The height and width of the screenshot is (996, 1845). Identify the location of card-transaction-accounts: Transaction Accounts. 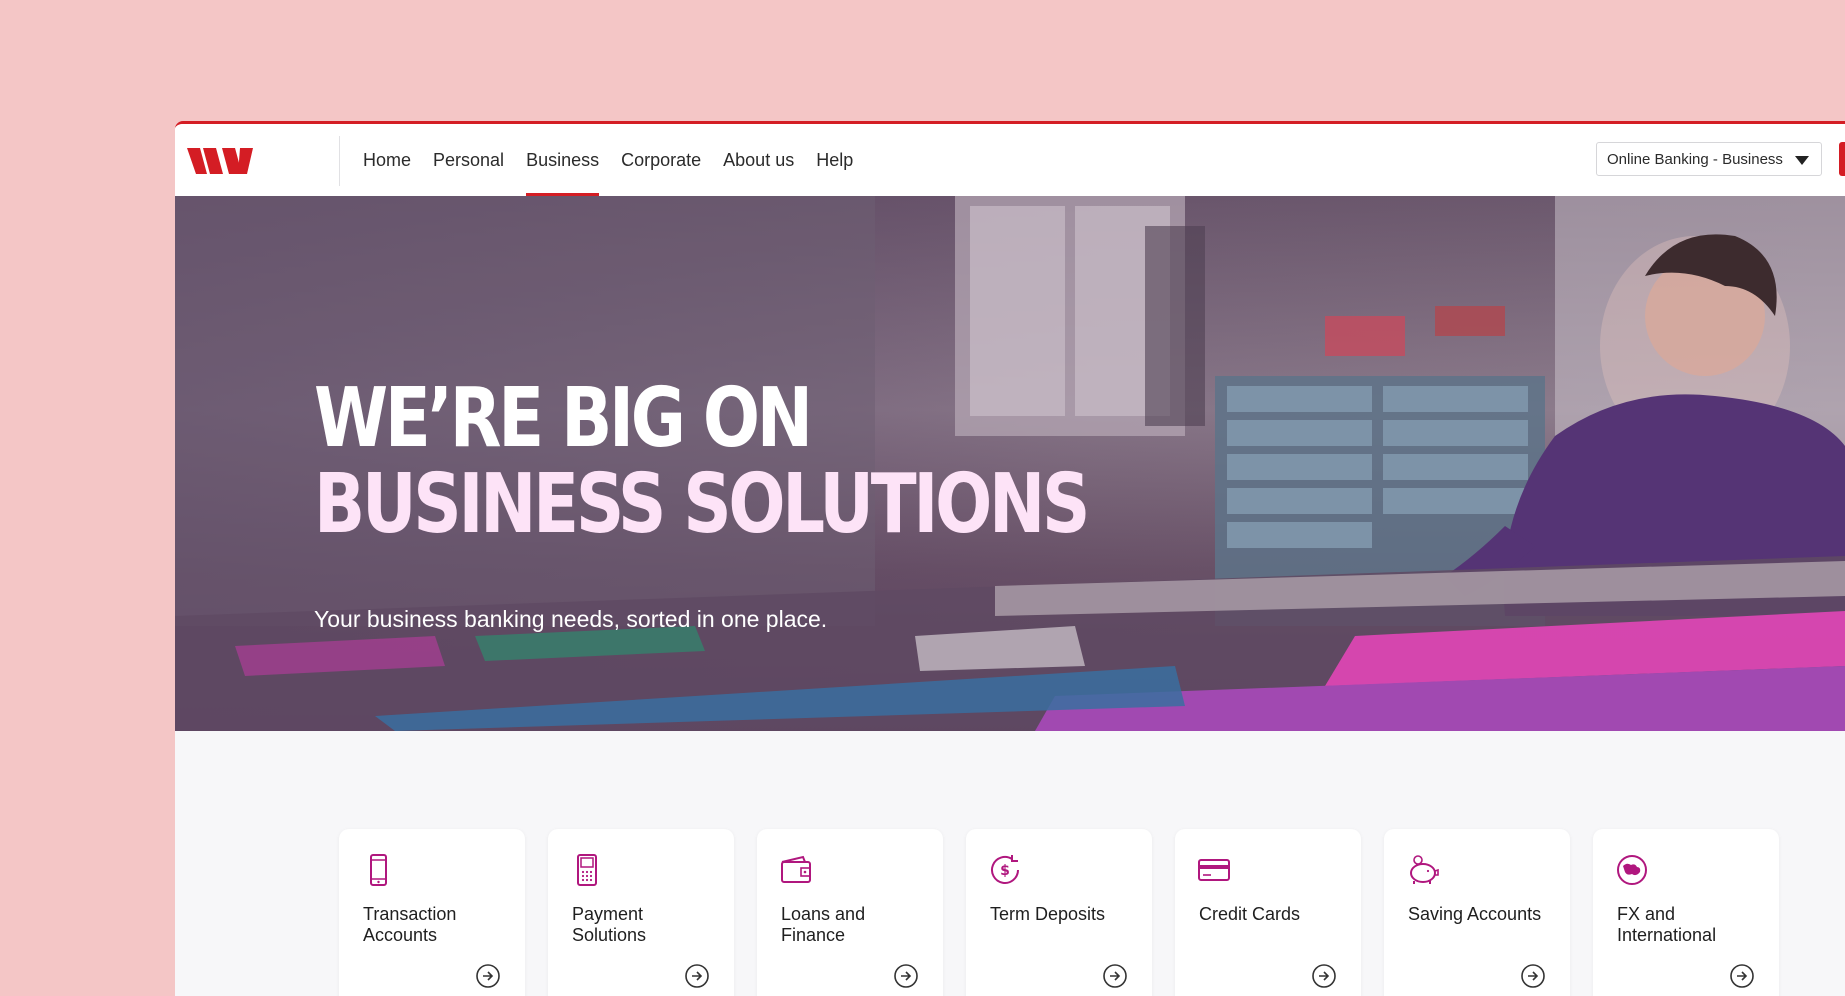
(432, 912).